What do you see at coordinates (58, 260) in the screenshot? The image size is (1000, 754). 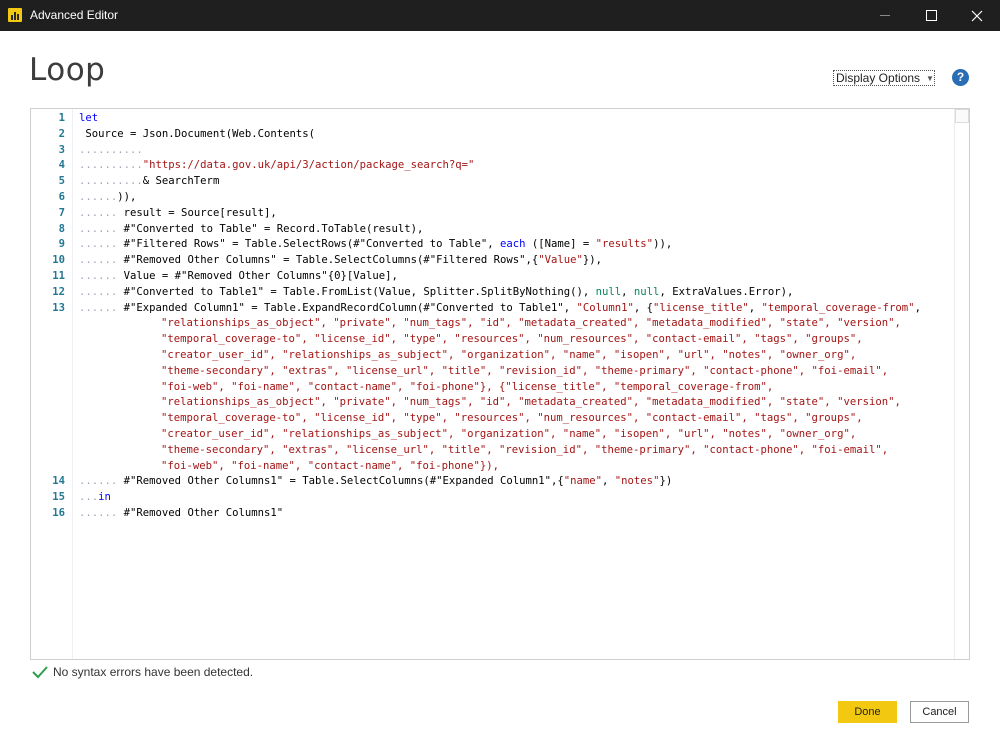 I see `line-number: 10` at bounding box center [58, 260].